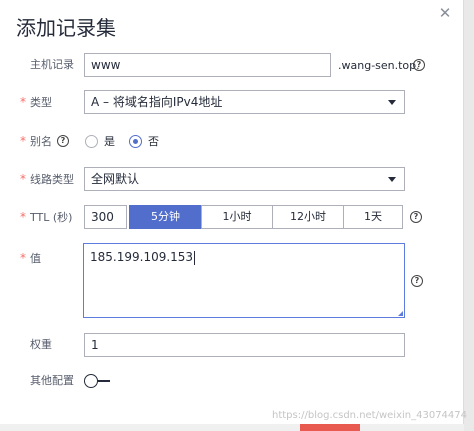 This screenshot has height=431, width=474. Describe the element at coordinates (100, 141) in the screenshot. I see `alias-option-yes: 是` at that location.